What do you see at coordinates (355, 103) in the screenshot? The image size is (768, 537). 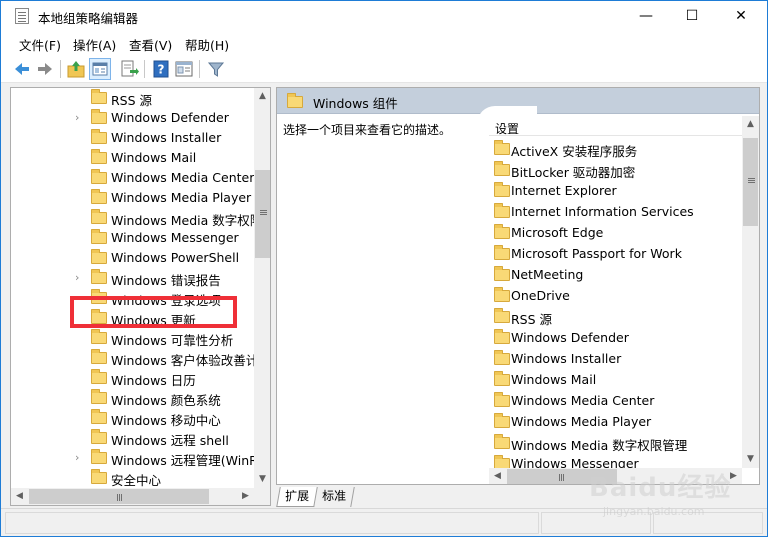 I see `details-header-title: Windows 组件` at bounding box center [355, 103].